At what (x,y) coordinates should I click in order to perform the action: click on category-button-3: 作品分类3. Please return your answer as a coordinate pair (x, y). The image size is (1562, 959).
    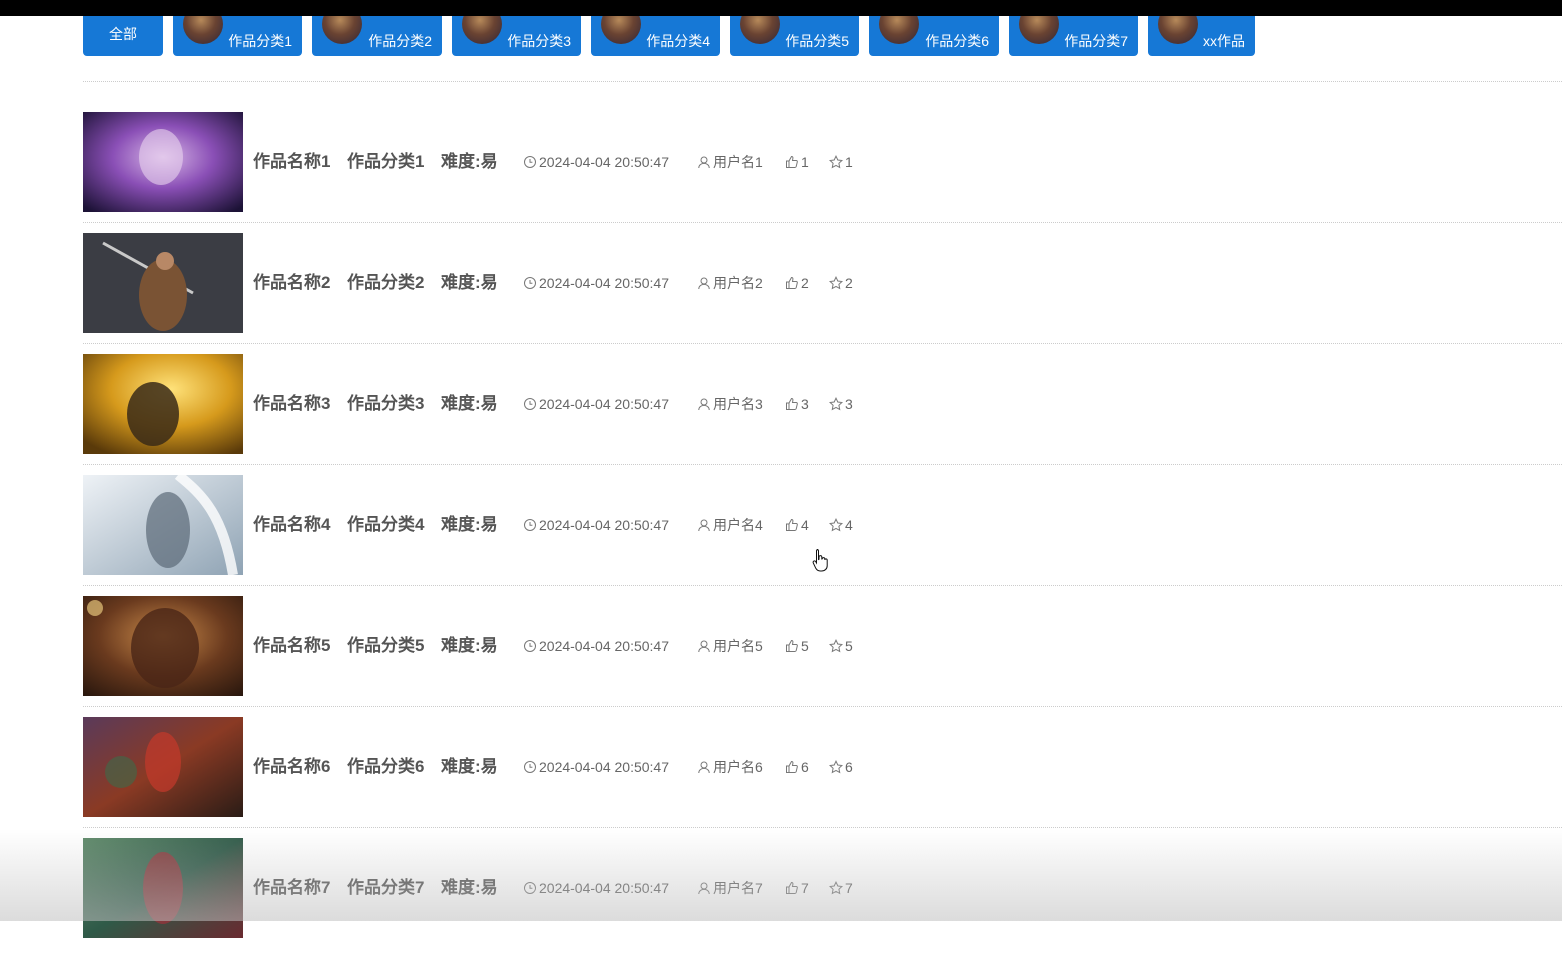
    Looking at the image, I should click on (516, 36).